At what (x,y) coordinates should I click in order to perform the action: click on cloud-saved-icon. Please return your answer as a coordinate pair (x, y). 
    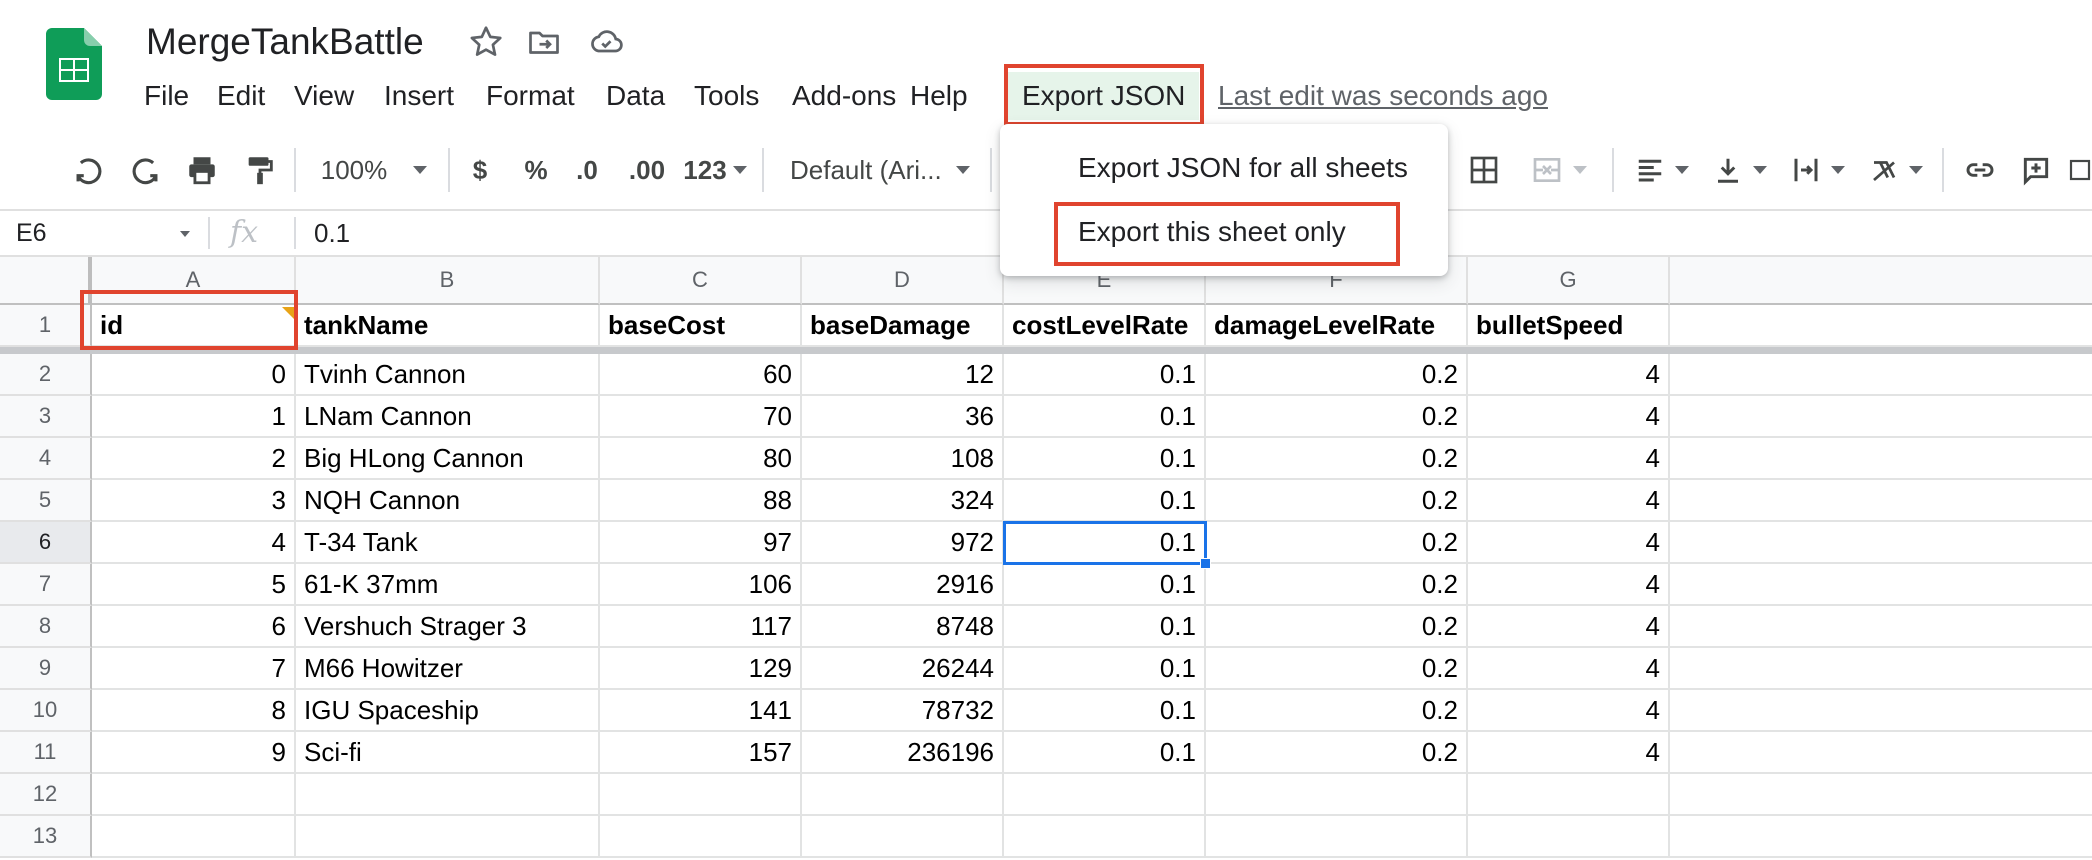
    Looking at the image, I should click on (606, 42).